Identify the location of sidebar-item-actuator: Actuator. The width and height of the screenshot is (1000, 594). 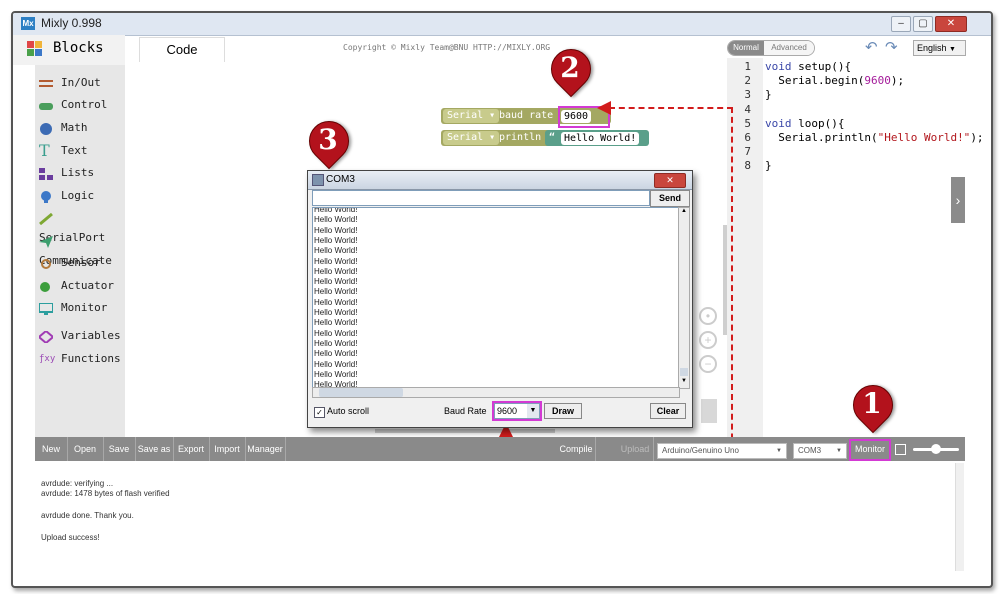
(82, 286).